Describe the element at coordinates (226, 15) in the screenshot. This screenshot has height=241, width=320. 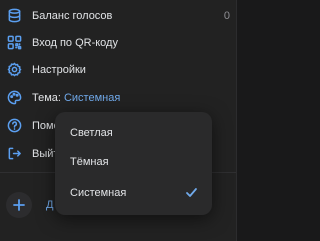
I see `vote-balance-counter: 0` at that location.